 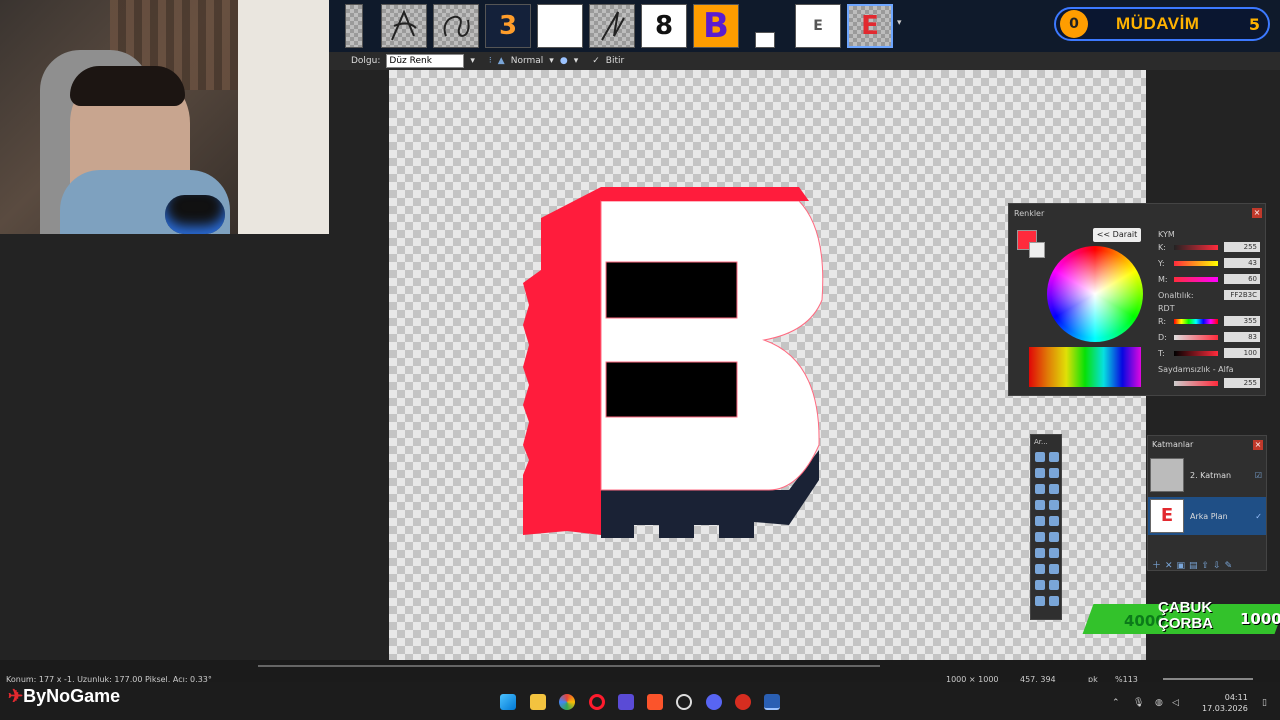 What do you see at coordinates (1054, 489) in the screenshot?
I see `zoom-tool-icon` at bounding box center [1054, 489].